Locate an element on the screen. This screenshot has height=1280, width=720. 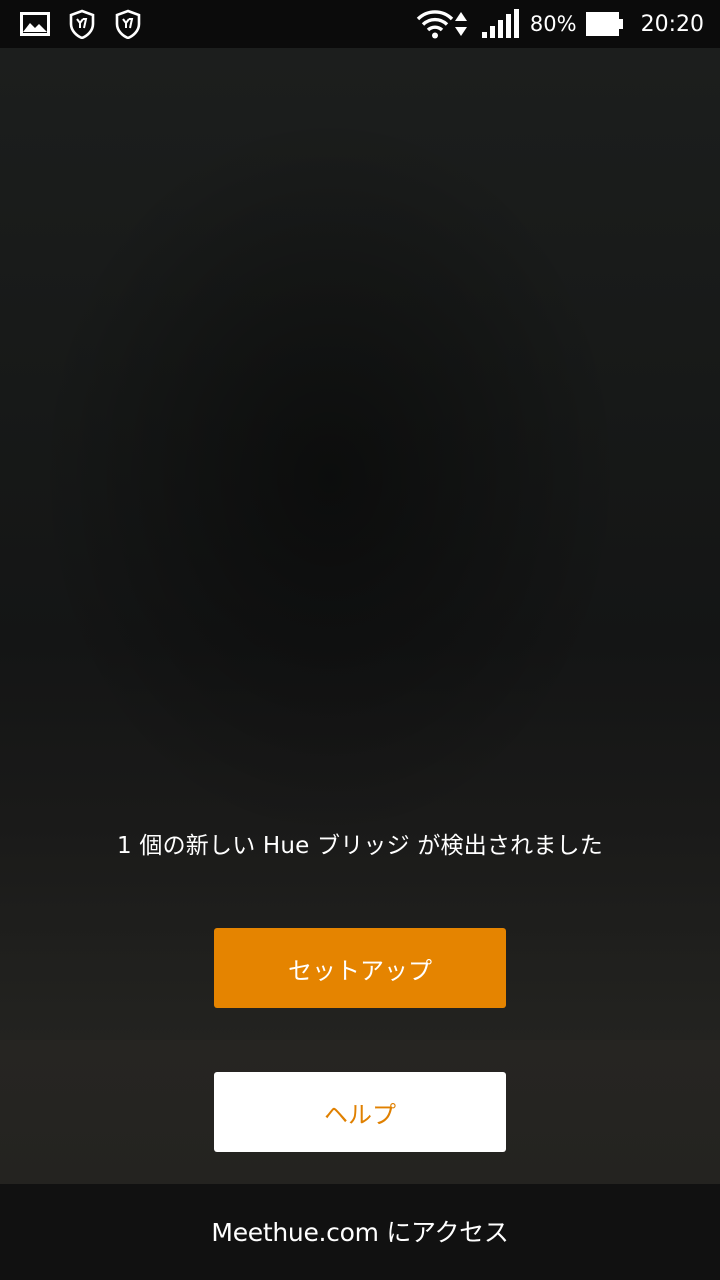
status-bar: 80% 20:20 is located at coordinates (360, 24).